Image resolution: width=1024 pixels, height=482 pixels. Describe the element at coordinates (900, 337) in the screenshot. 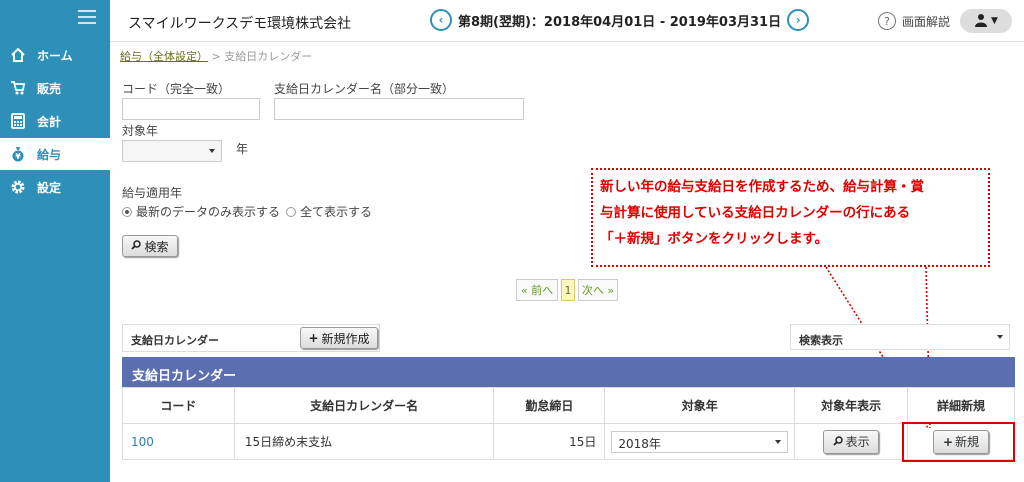

I see `search-display-select: 検索表示` at that location.